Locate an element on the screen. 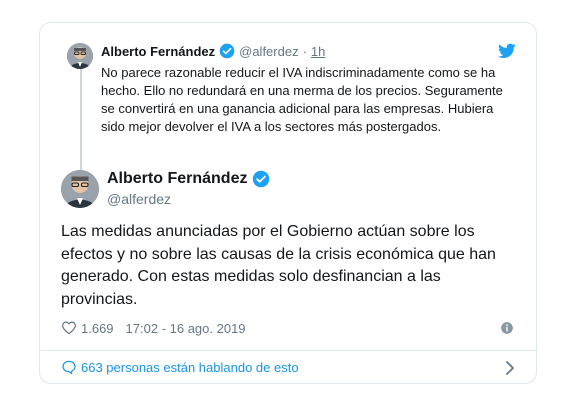 This screenshot has height=410, width=570. thread-connector-line is located at coordinates (81, 125).